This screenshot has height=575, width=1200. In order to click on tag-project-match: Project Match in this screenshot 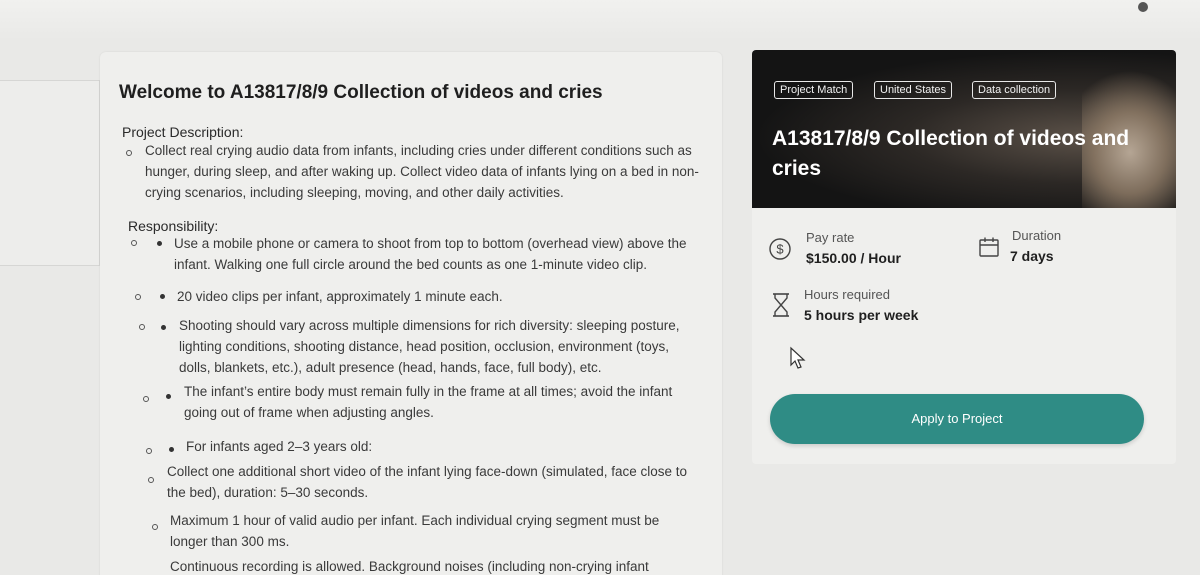, I will do `click(814, 90)`.